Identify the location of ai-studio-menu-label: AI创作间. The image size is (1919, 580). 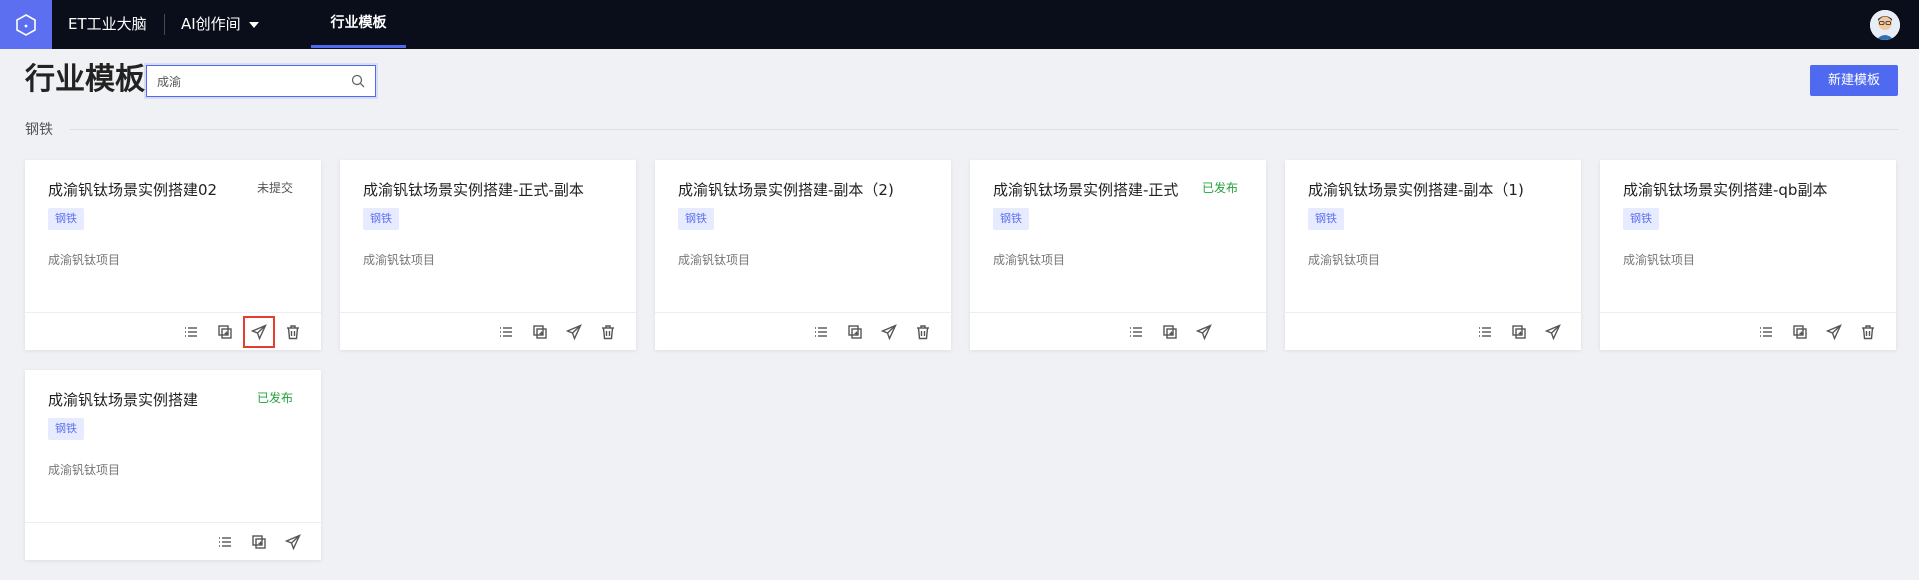
(211, 24).